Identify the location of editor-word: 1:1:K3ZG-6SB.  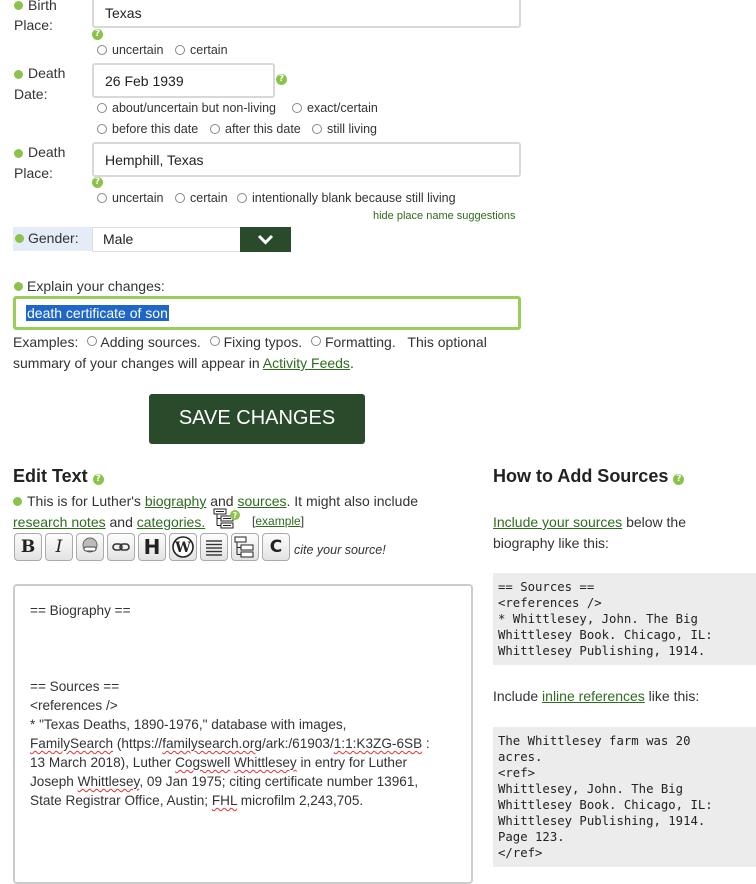
(378, 743).